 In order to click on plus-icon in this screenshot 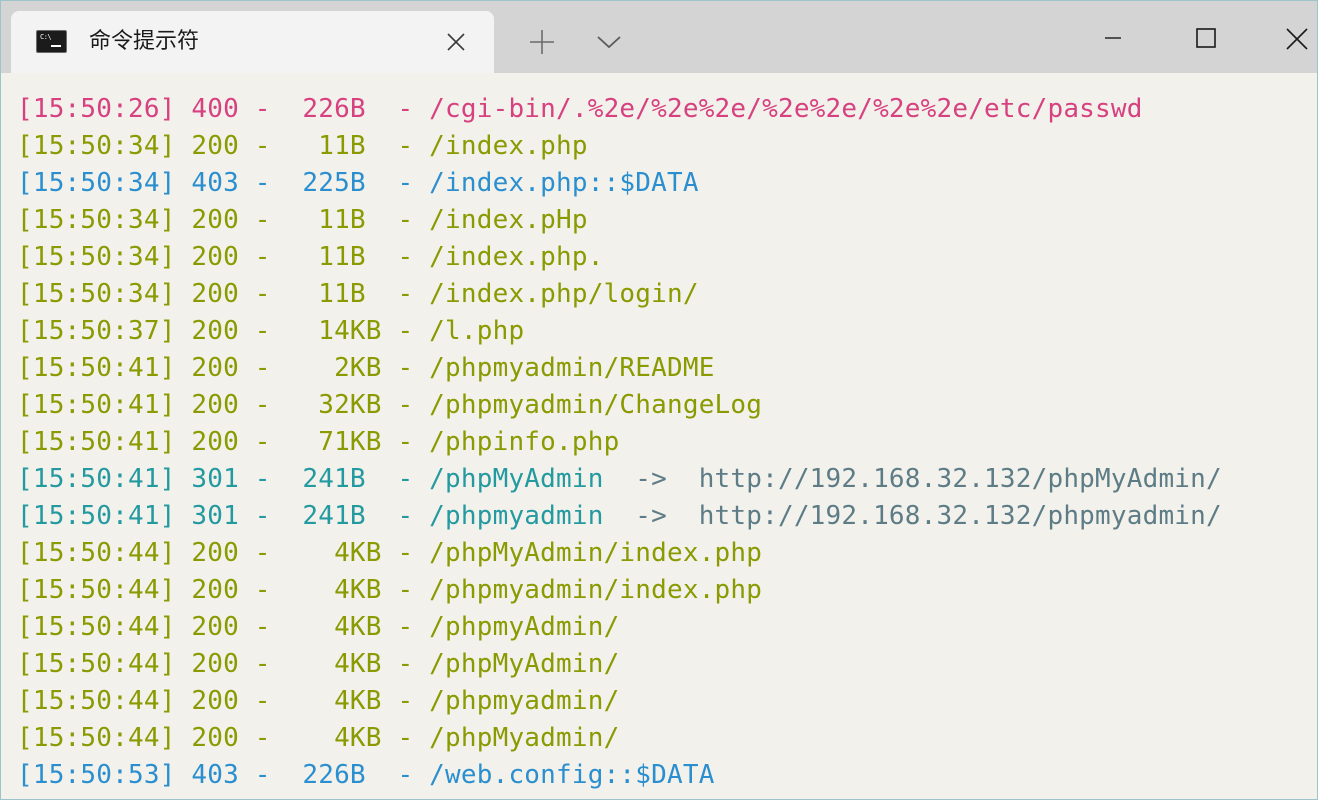, I will do `click(542, 42)`.